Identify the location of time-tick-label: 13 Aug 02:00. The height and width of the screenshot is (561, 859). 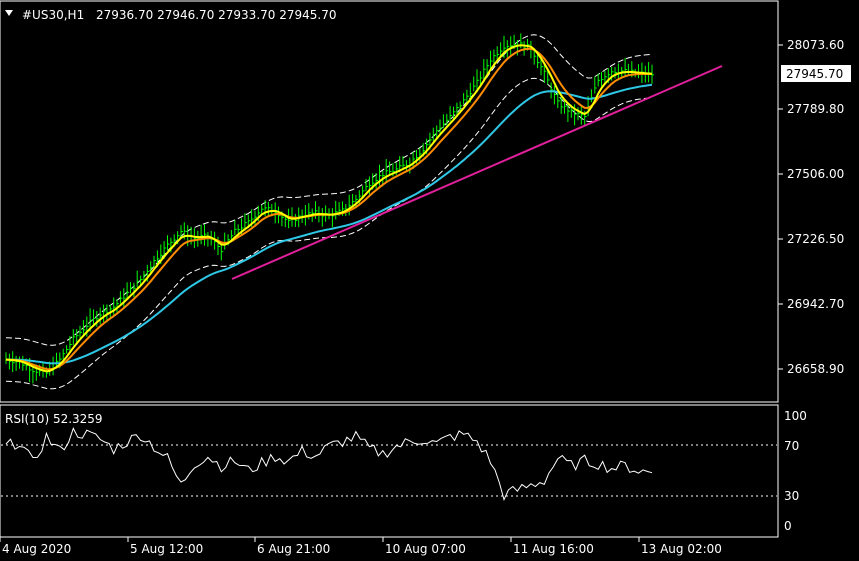
(681, 549).